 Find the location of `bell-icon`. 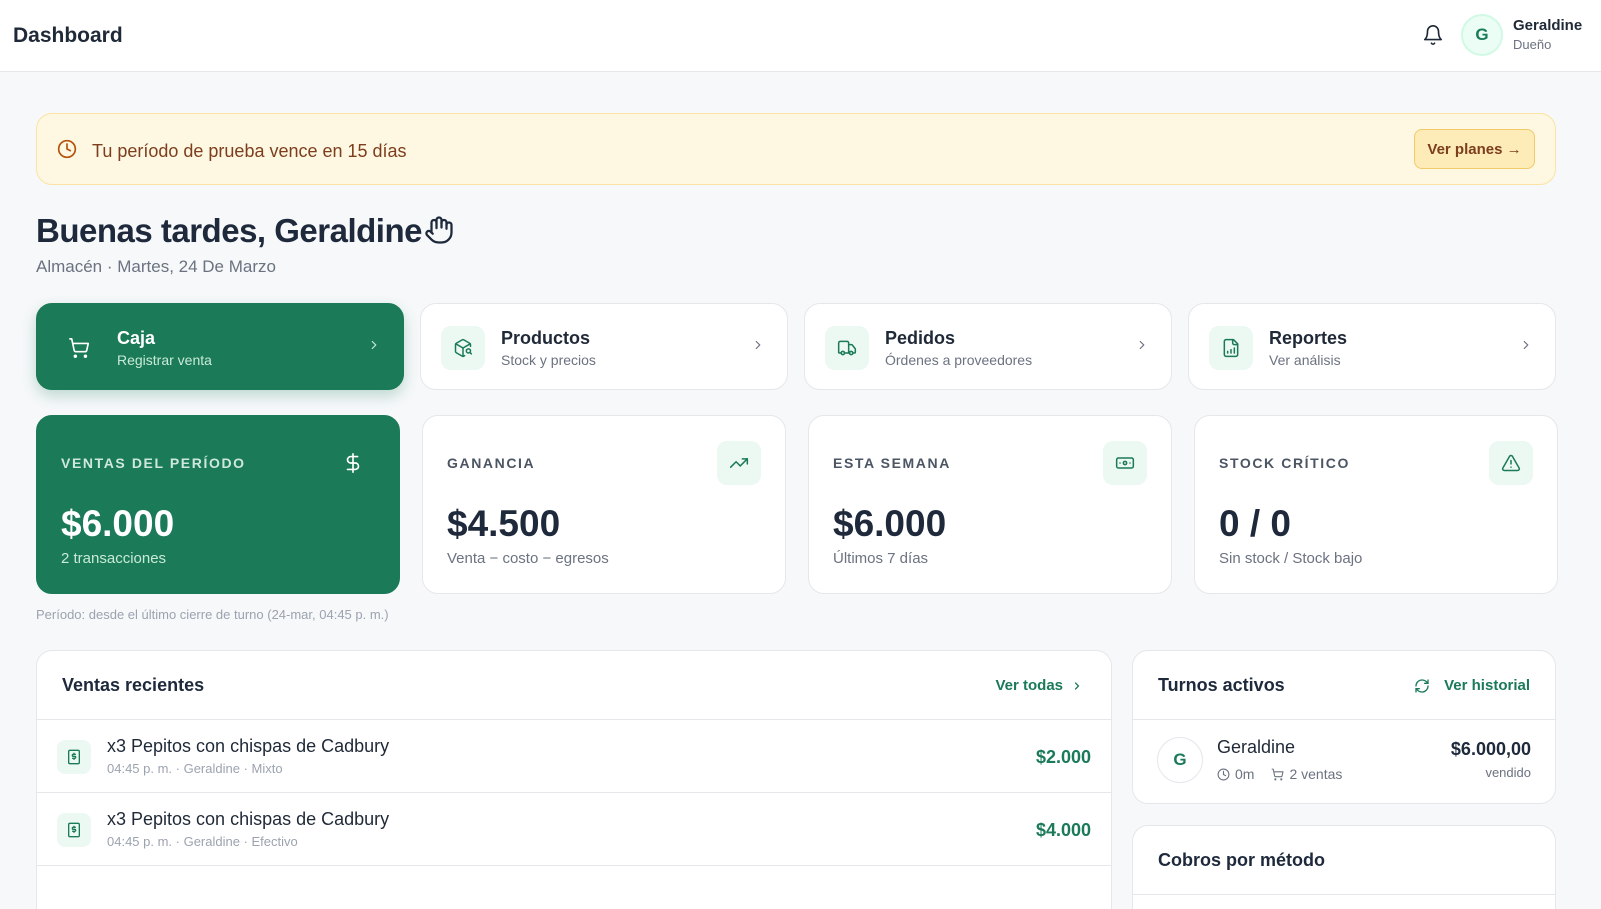

bell-icon is located at coordinates (1433, 35).